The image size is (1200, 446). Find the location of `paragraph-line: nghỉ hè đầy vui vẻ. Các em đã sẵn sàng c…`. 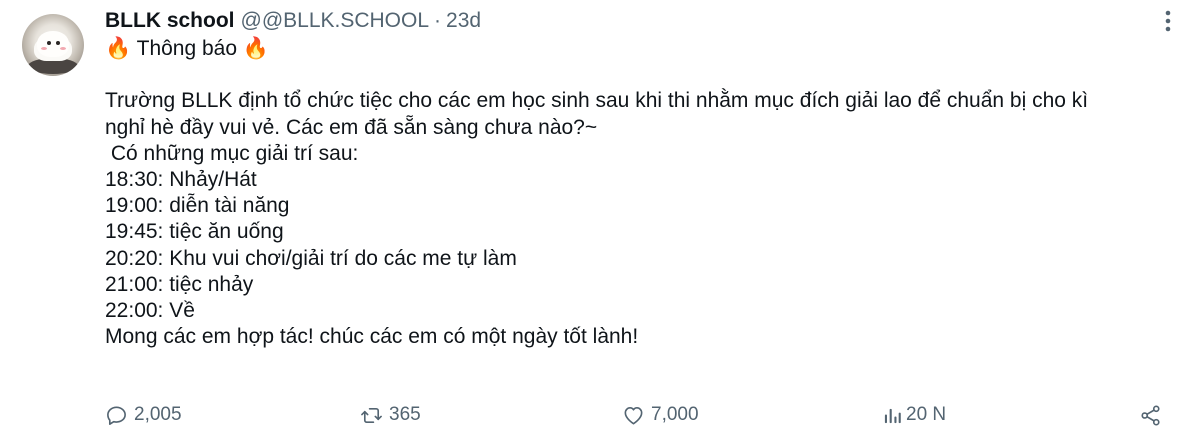

paragraph-line: nghỉ hè đầy vui vẻ. Các em đã sẵn sàng c… is located at coordinates (351, 127).